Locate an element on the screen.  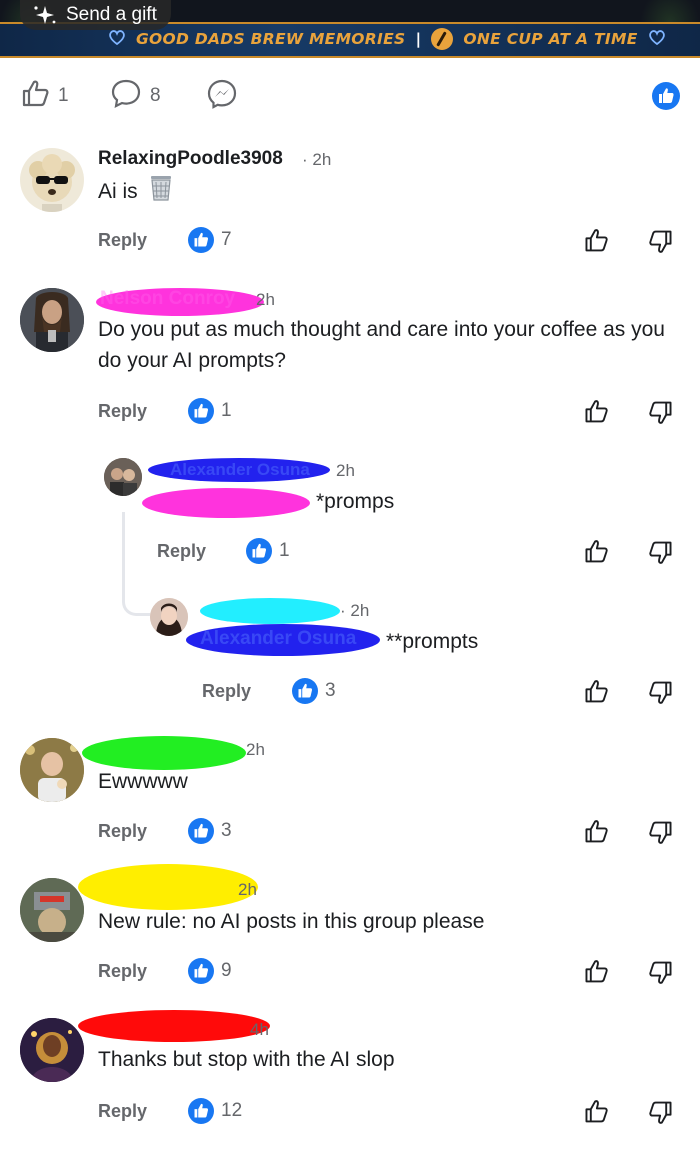
like-count: 9 is located at coordinates (226, 970).